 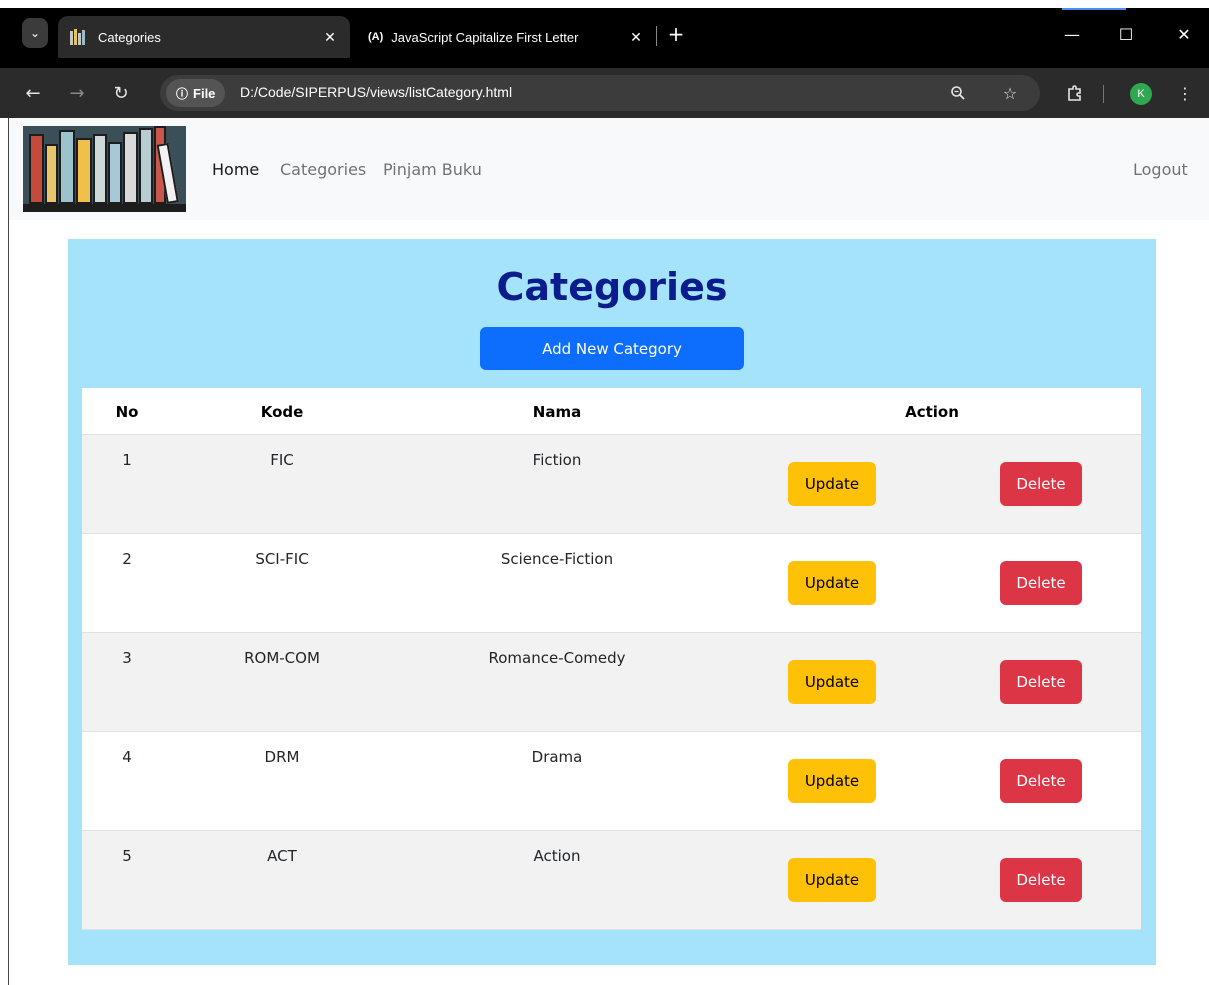 I want to click on library-logo, so click(x=104, y=169).